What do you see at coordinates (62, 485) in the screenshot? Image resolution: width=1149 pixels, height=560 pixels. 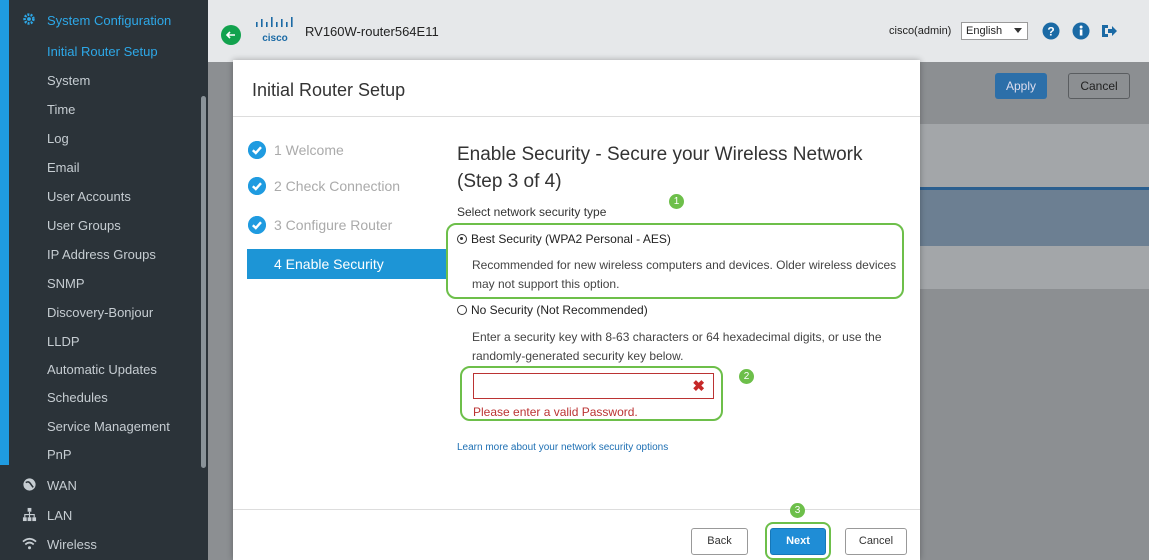 I see `sidebar-section-label: WAN` at bounding box center [62, 485].